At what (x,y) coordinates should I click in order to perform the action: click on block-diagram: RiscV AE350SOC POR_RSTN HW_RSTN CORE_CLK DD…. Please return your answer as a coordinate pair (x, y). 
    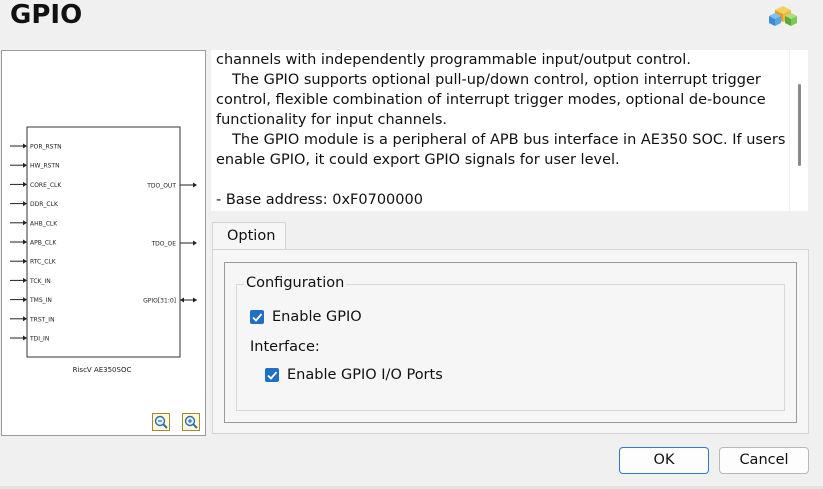
    Looking at the image, I should click on (103, 250).